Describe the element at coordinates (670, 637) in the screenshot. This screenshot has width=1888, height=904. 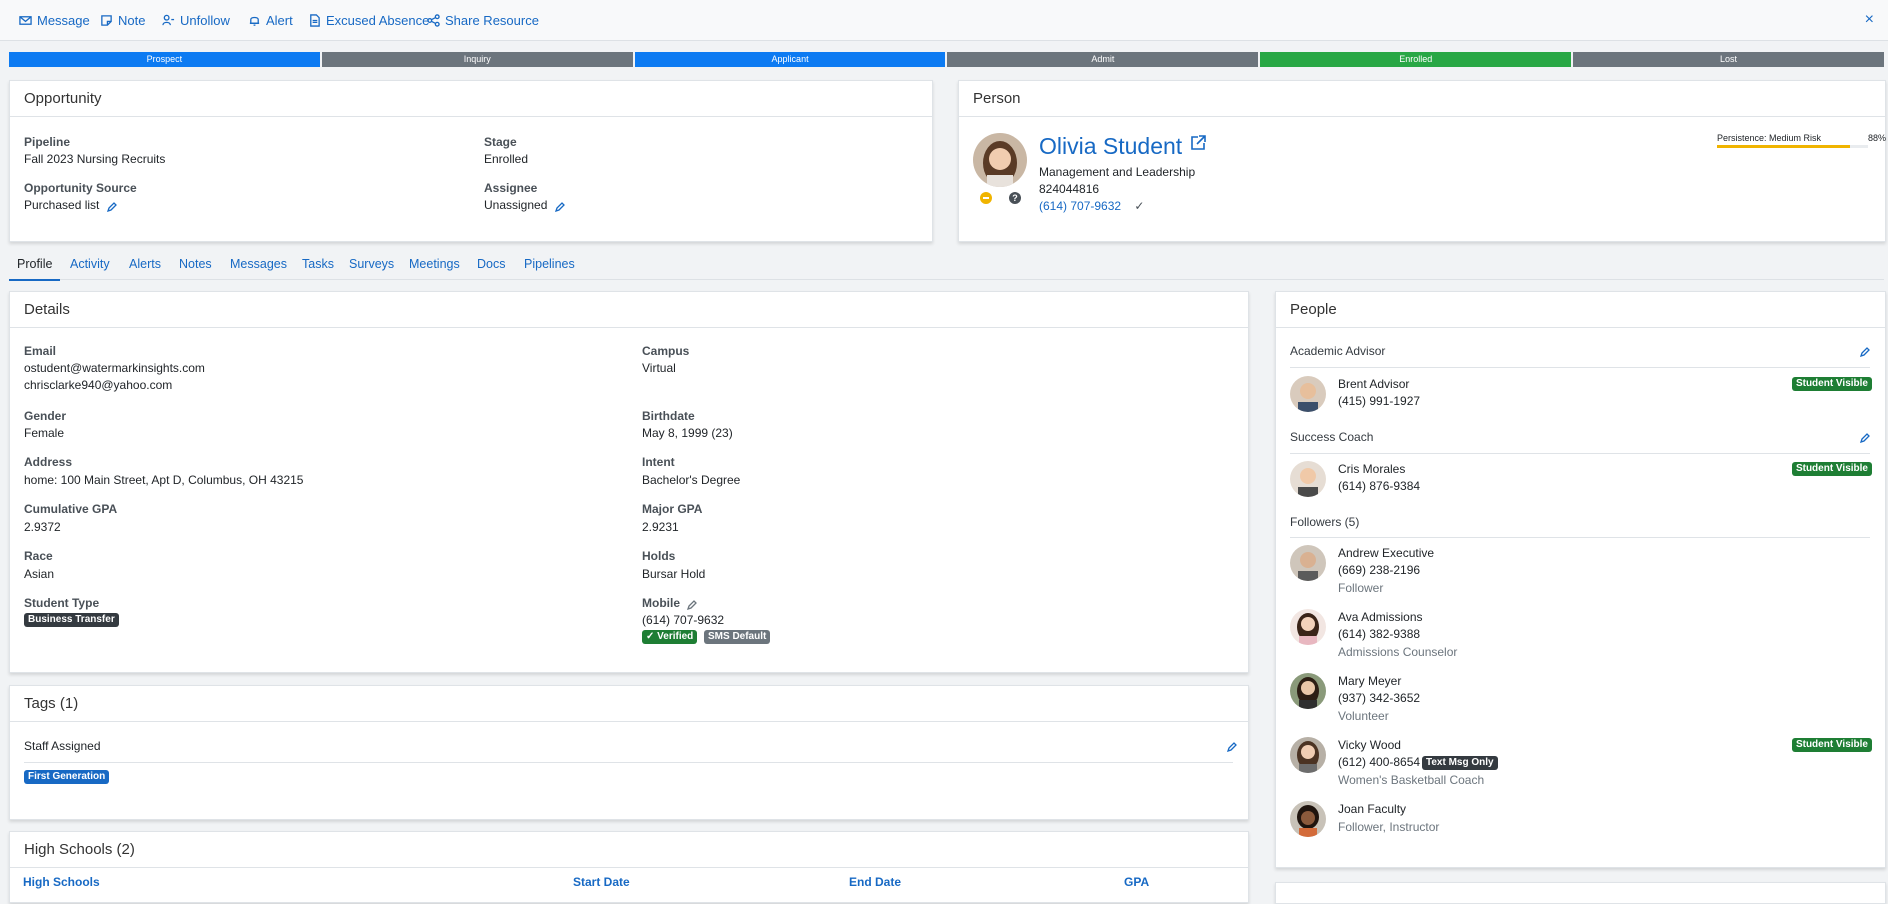
I see `verified-badge: ✓ Verified` at that location.